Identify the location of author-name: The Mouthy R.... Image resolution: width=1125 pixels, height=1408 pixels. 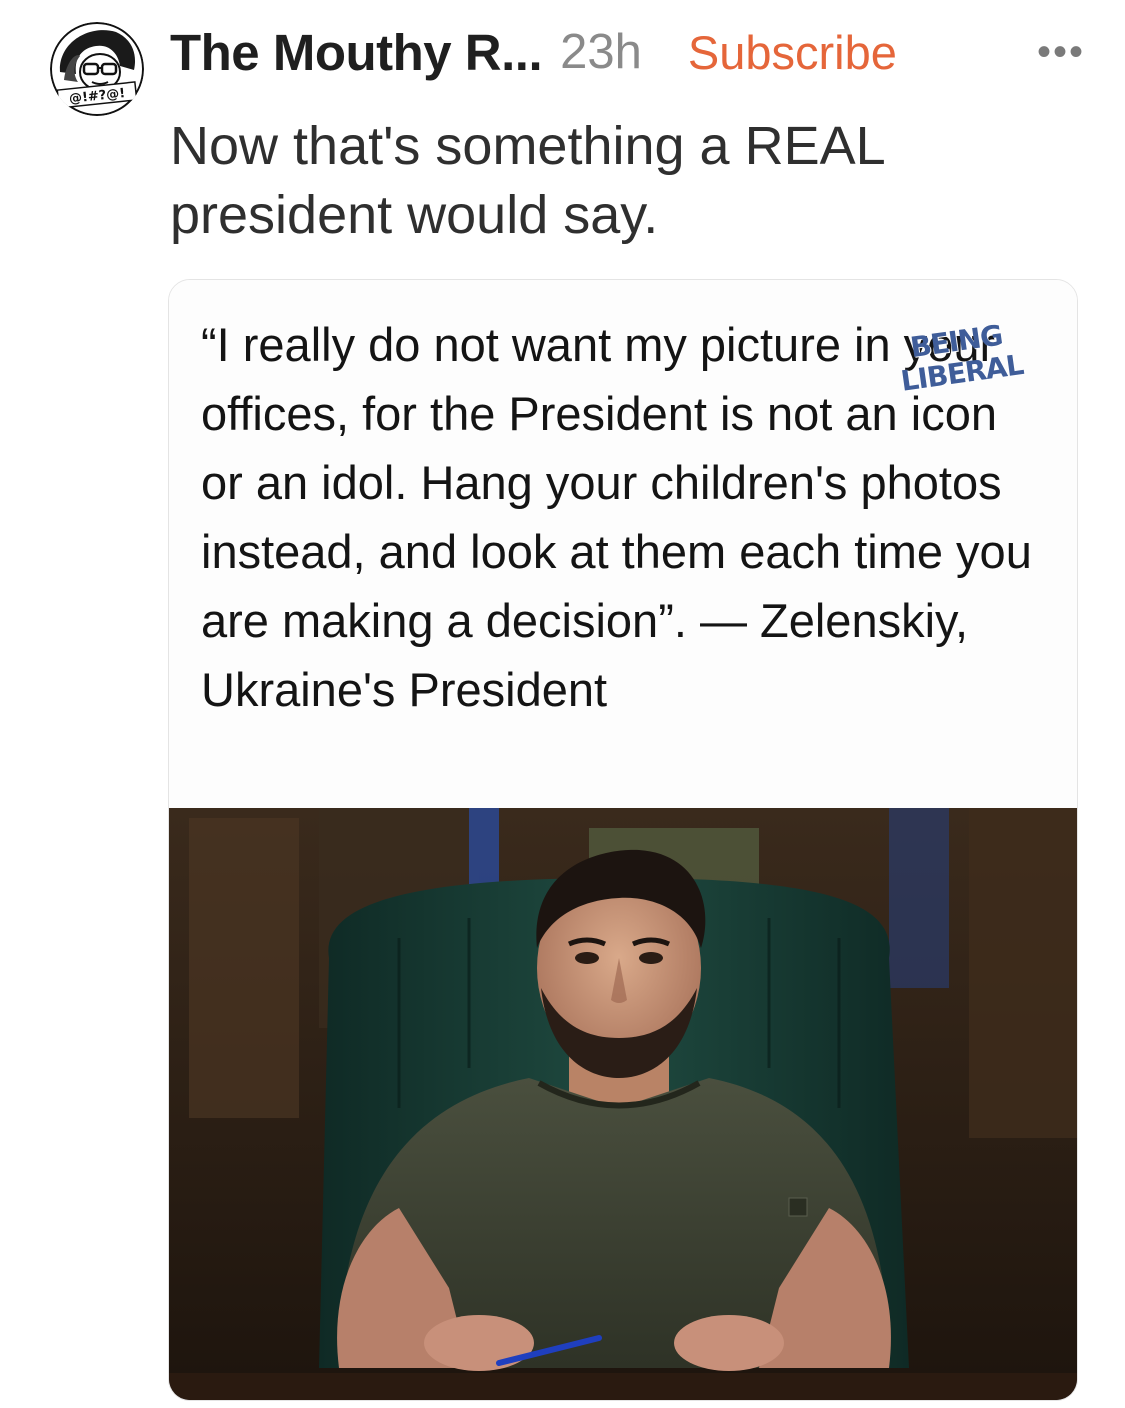
(356, 52).